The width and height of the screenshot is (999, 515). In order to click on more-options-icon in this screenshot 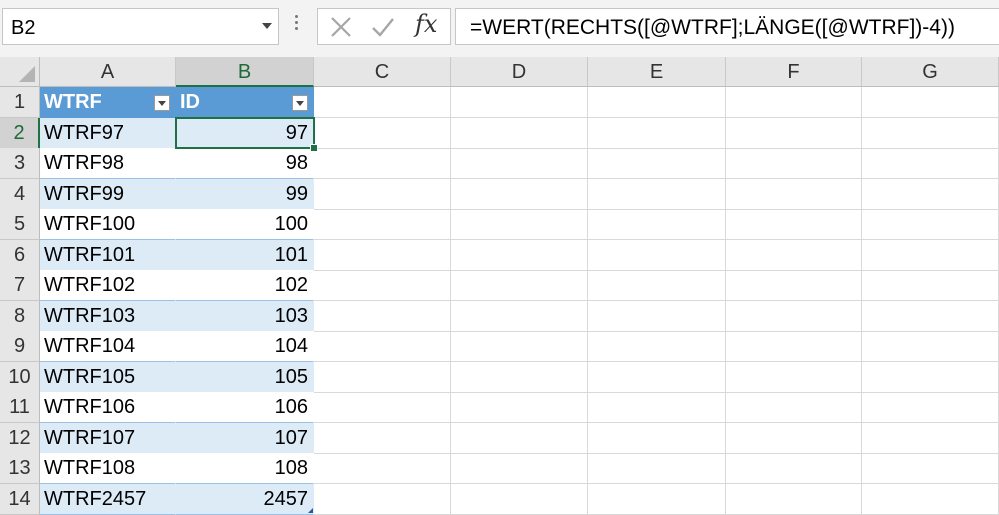, I will do `click(297, 25)`.